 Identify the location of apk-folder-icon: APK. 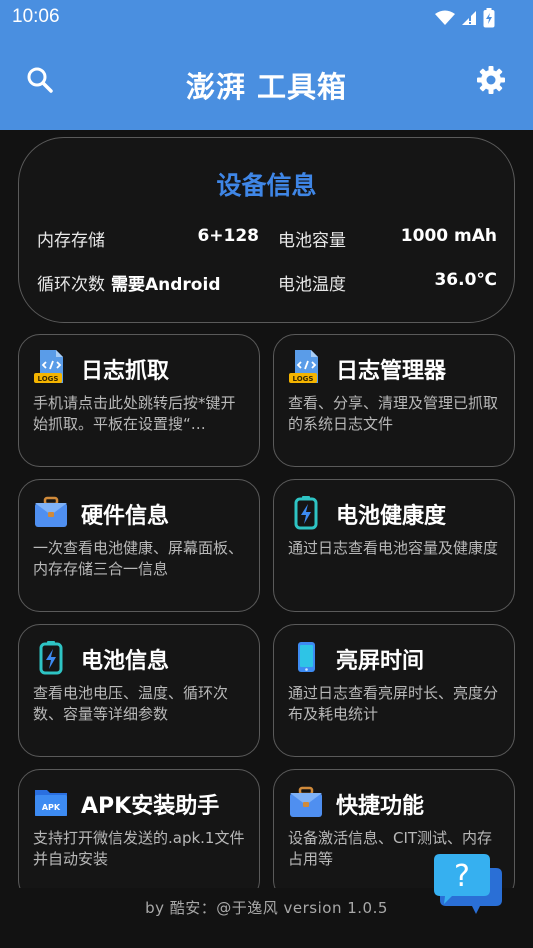
(51, 803).